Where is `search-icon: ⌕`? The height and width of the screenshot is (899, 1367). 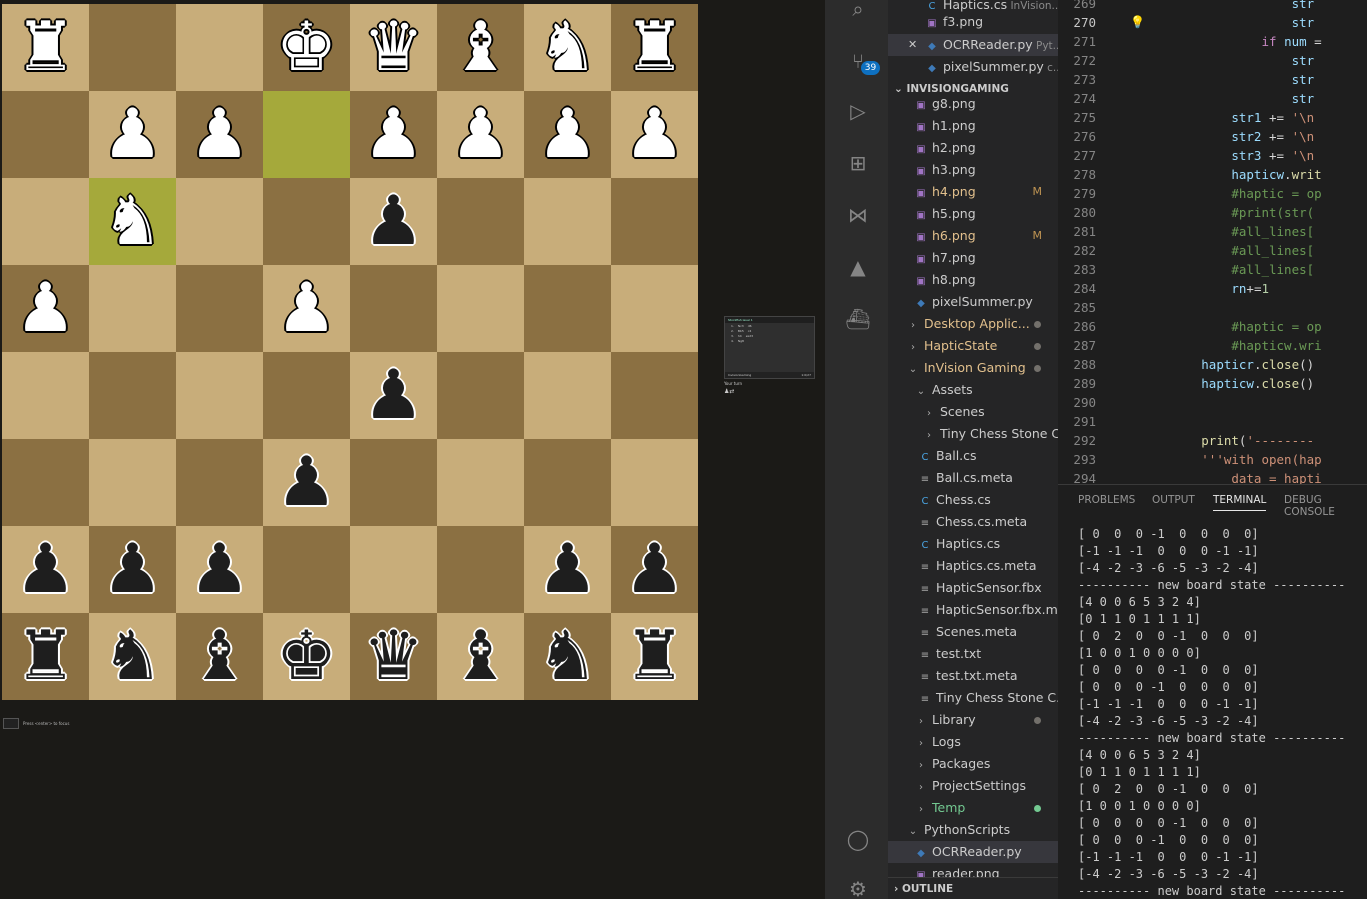
search-icon: ⌕ is located at coordinates (858, 11).